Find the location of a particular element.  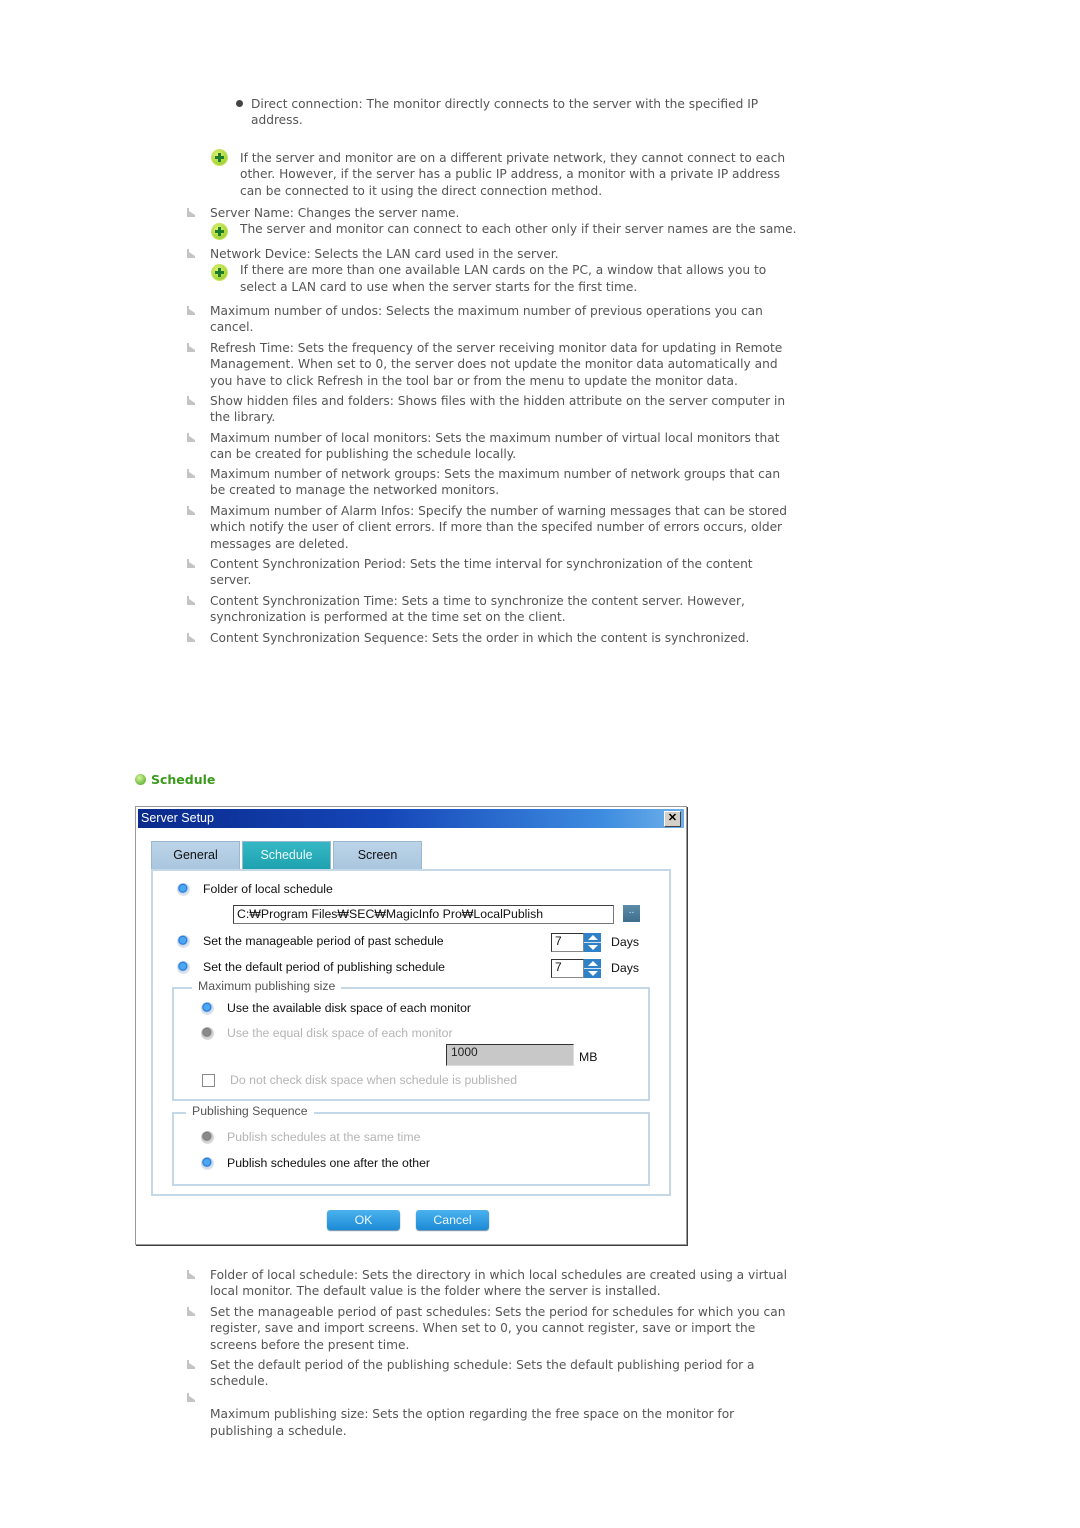

default-period-radio is located at coordinates (183, 967).